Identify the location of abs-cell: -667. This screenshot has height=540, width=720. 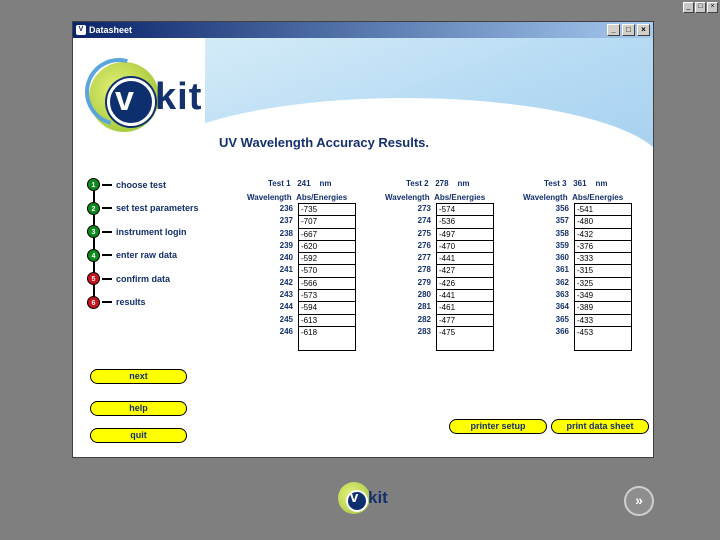
(327, 235).